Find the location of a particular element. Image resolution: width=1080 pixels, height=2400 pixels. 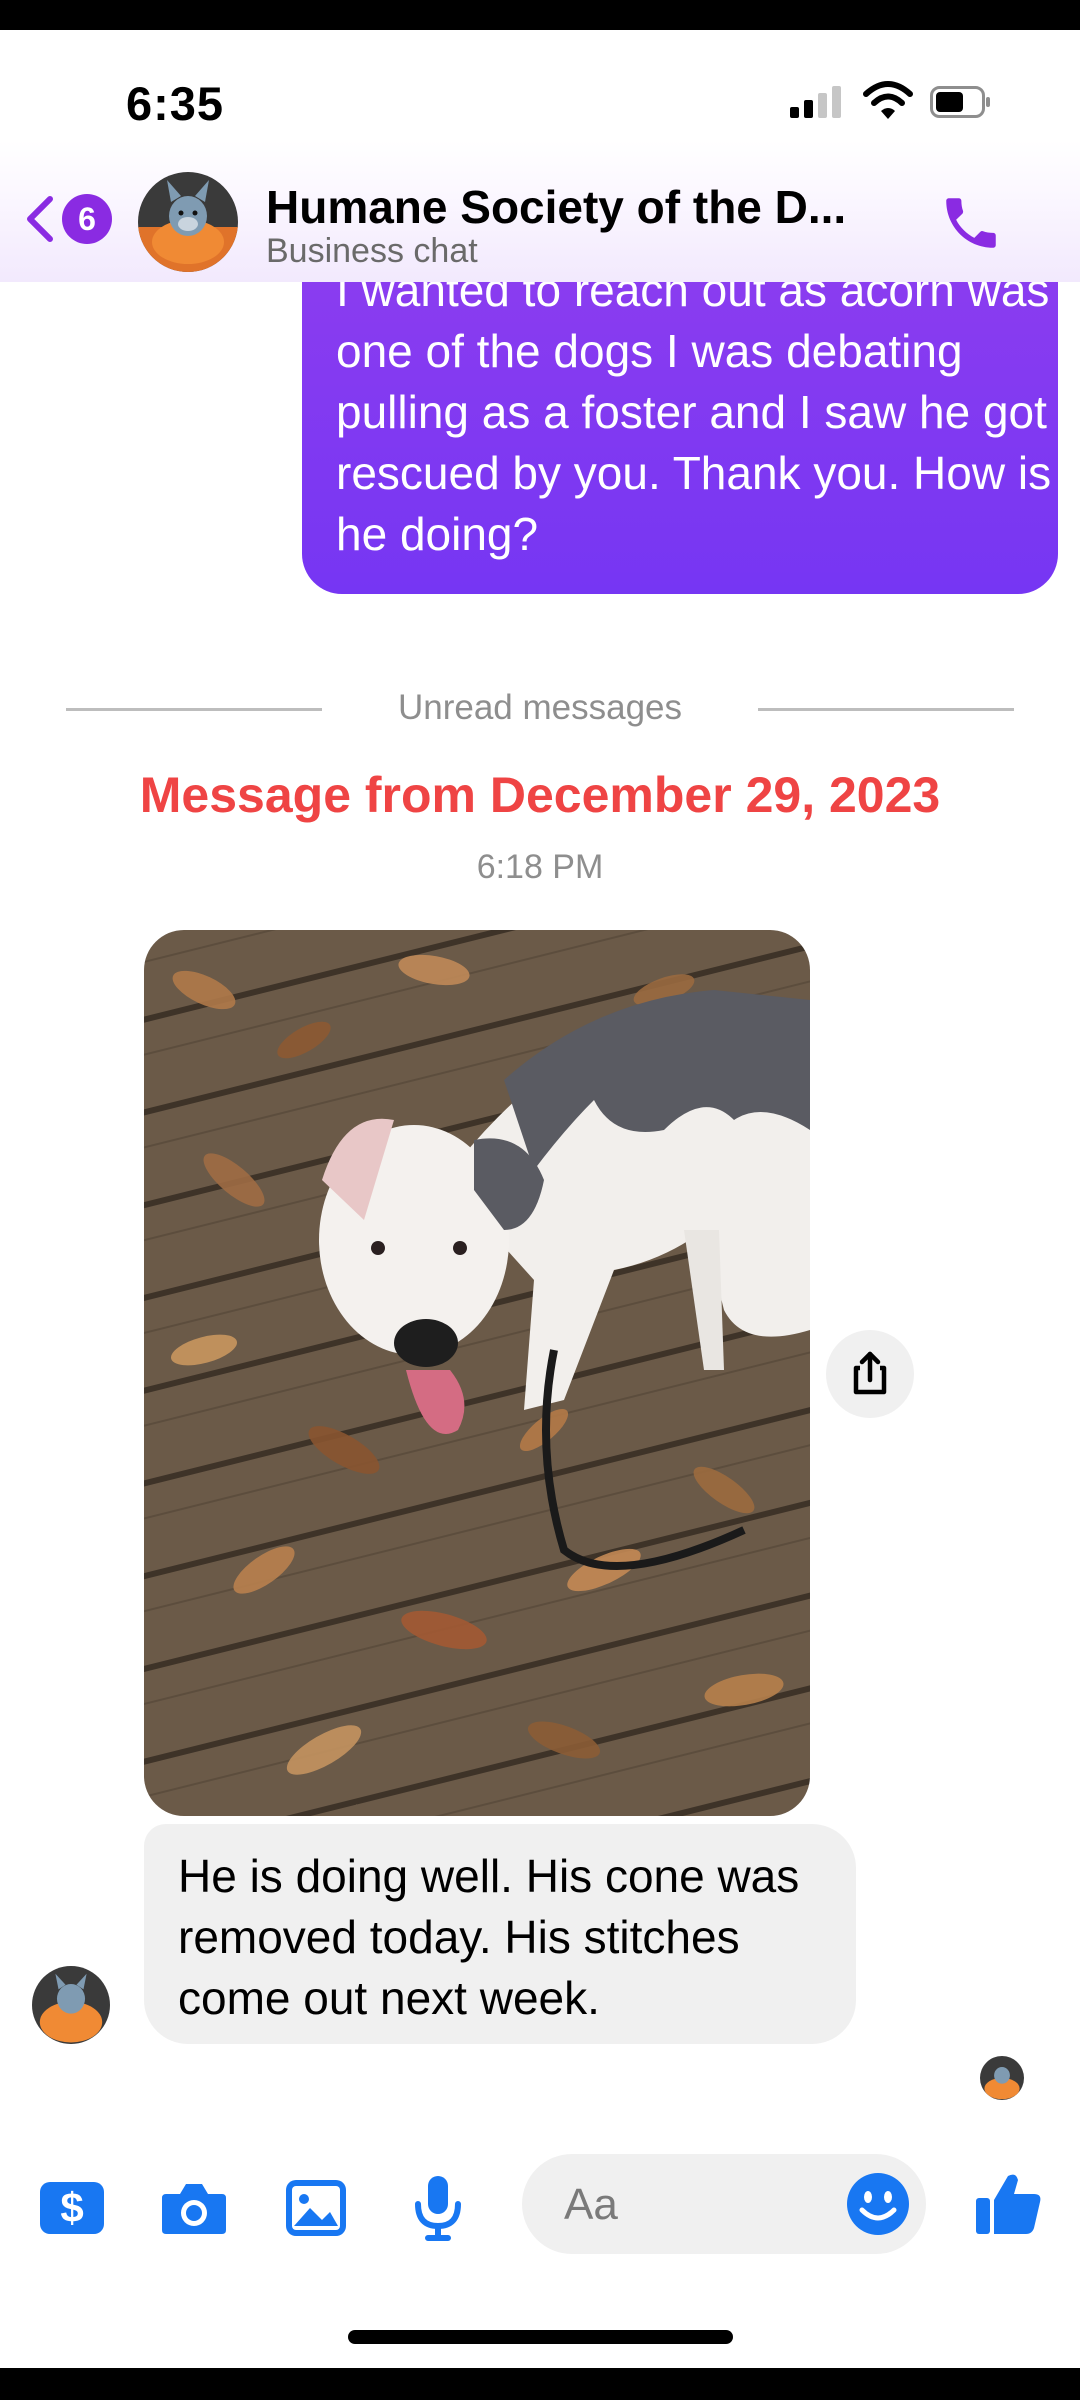

back-button: 6 is located at coordinates (69, 220).